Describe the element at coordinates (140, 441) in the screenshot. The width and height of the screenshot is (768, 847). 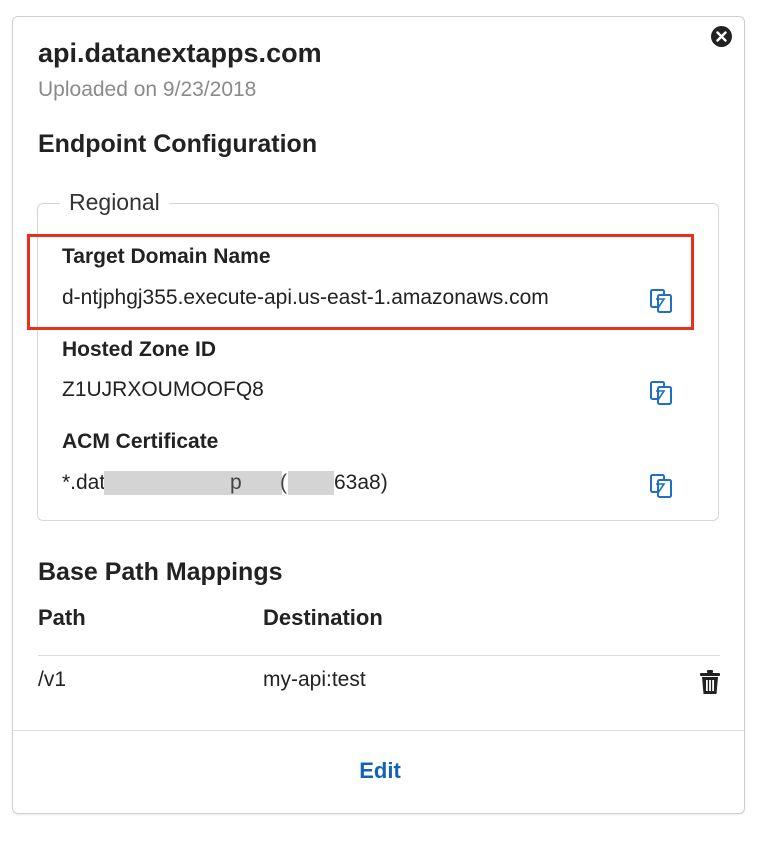
I see `acm-certificate-label: ACM Certificate` at that location.